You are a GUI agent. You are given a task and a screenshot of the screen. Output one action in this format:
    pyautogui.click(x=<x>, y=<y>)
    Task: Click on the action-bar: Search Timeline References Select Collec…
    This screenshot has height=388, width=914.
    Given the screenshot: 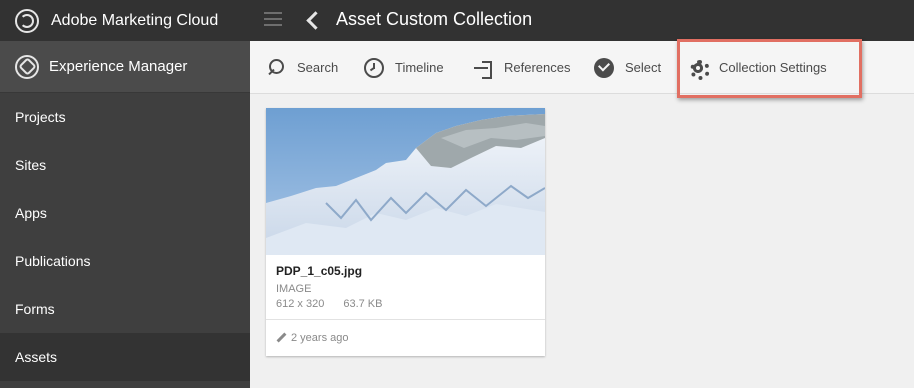 What is the action you would take?
    pyautogui.click(x=582, y=67)
    